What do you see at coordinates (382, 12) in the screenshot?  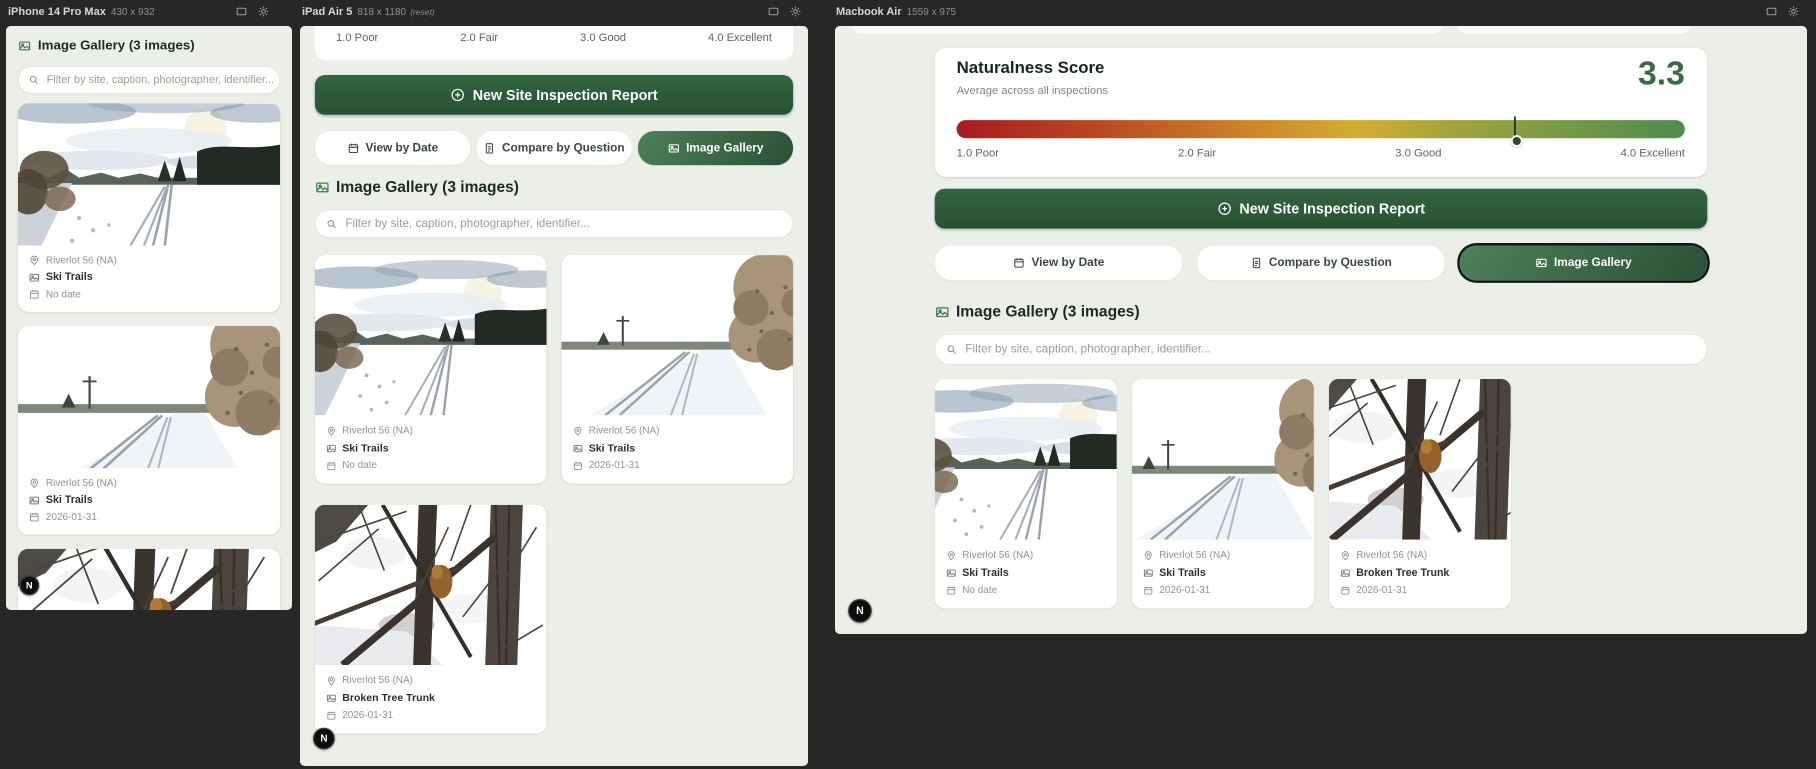 I see `device-dimensions: 818 x 1180` at bounding box center [382, 12].